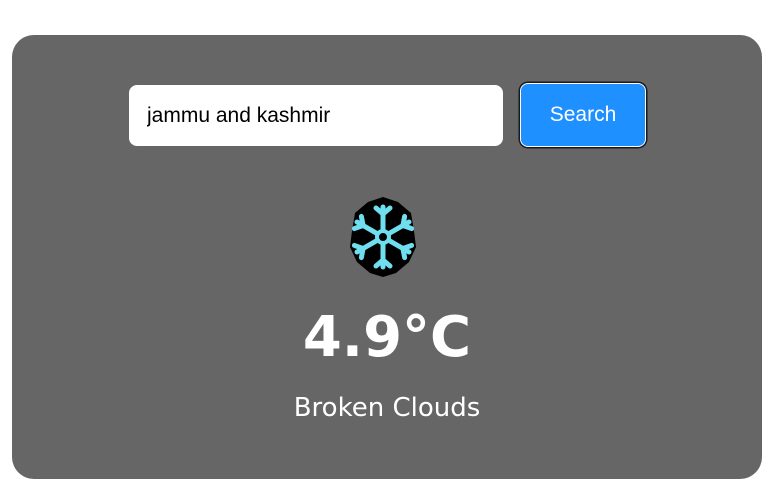 The width and height of the screenshot is (772, 492). Describe the element at coordinates (583, 115) in the screenshot. I see `search-button: Search` at that location.